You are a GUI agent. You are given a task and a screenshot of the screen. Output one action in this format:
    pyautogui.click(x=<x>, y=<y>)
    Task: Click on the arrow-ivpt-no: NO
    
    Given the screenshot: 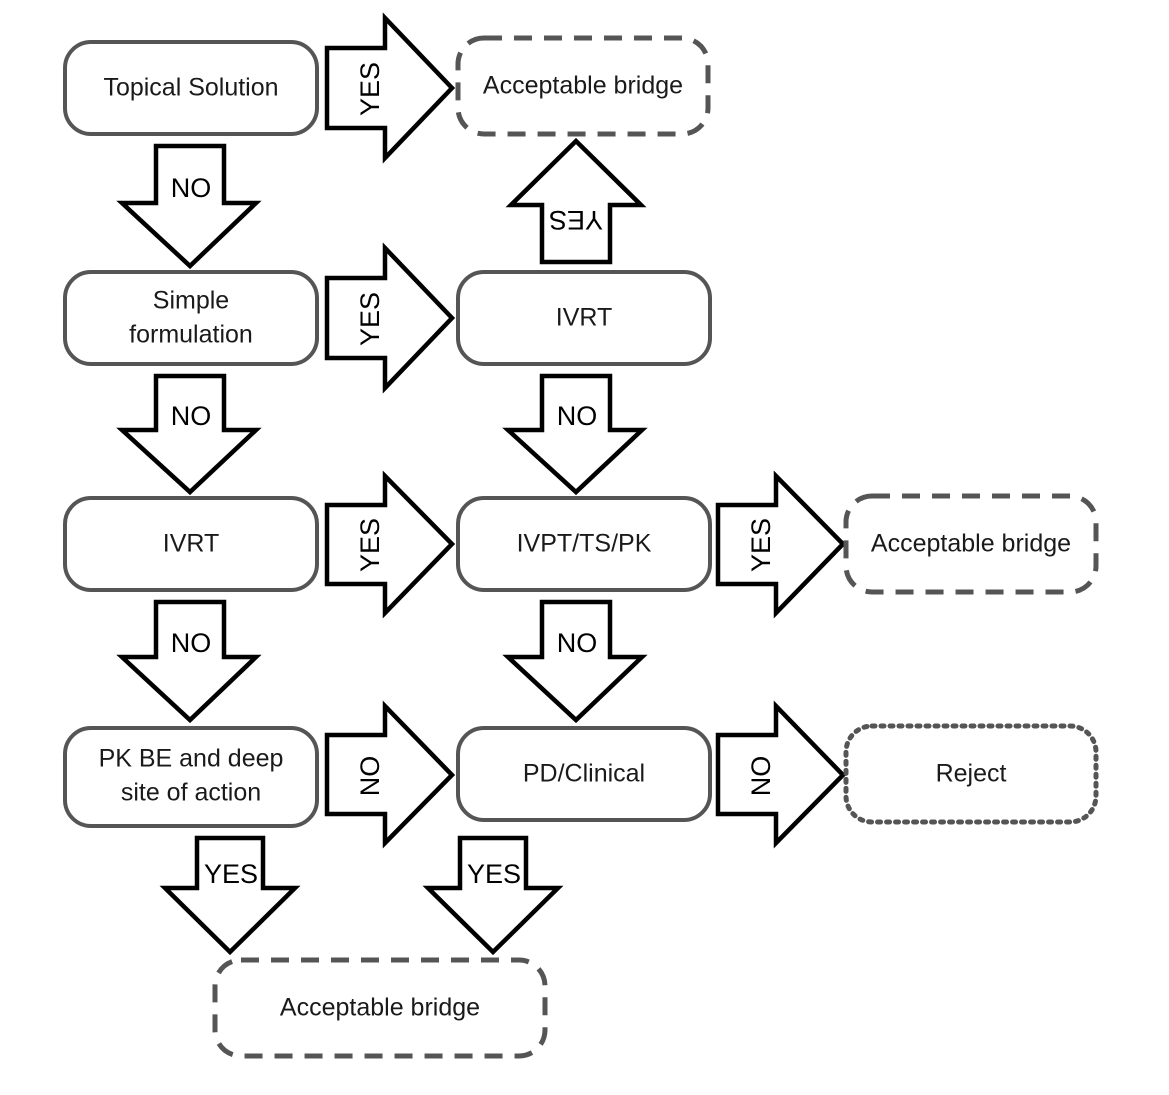 What is the action you would take?
    pyautogui.click(x=575, y=661)
    